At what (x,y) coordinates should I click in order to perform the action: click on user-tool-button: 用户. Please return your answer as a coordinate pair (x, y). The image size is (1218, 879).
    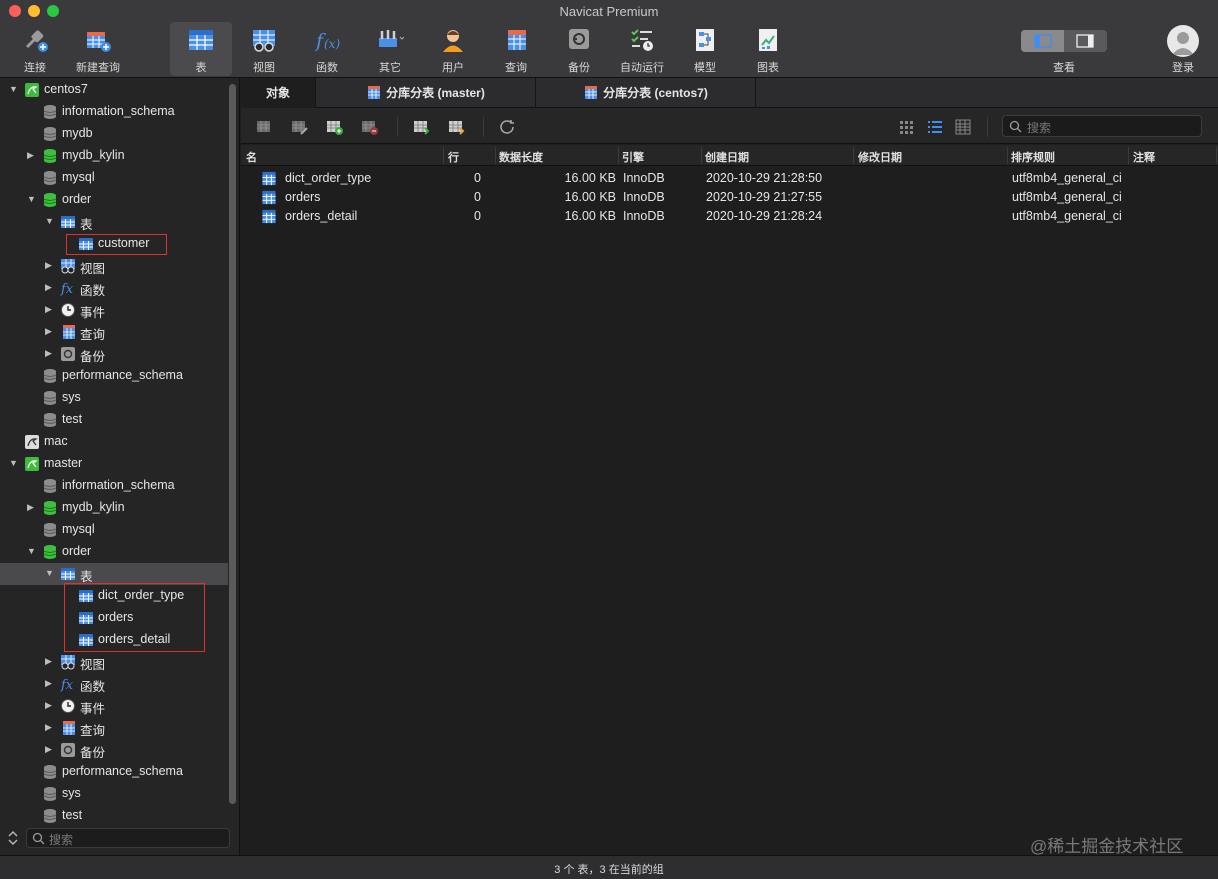
    Looking at the image, I should click on (453, 49).